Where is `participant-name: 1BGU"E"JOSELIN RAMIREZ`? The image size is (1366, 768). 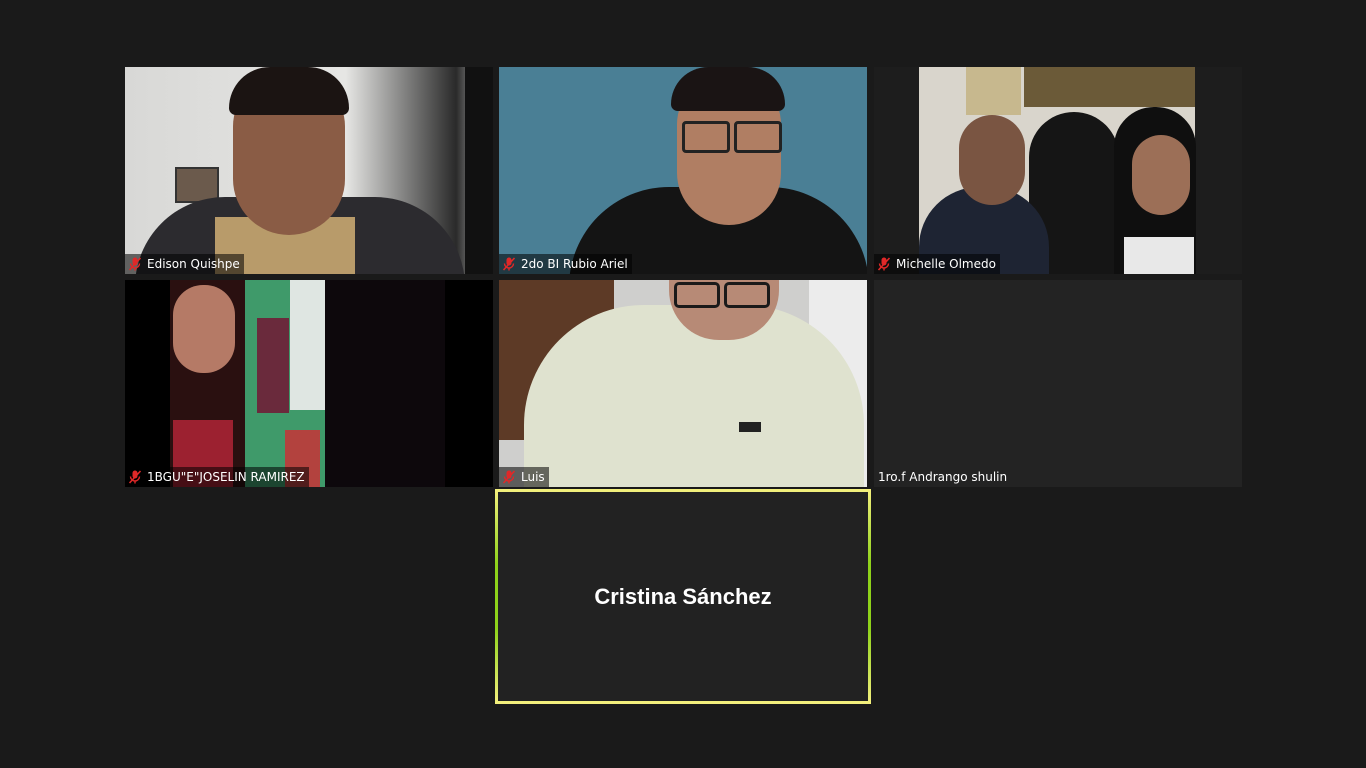
participant-name: 1BGU"E"JOSELIN RAMIREZ is located at coordinates (226, 477).